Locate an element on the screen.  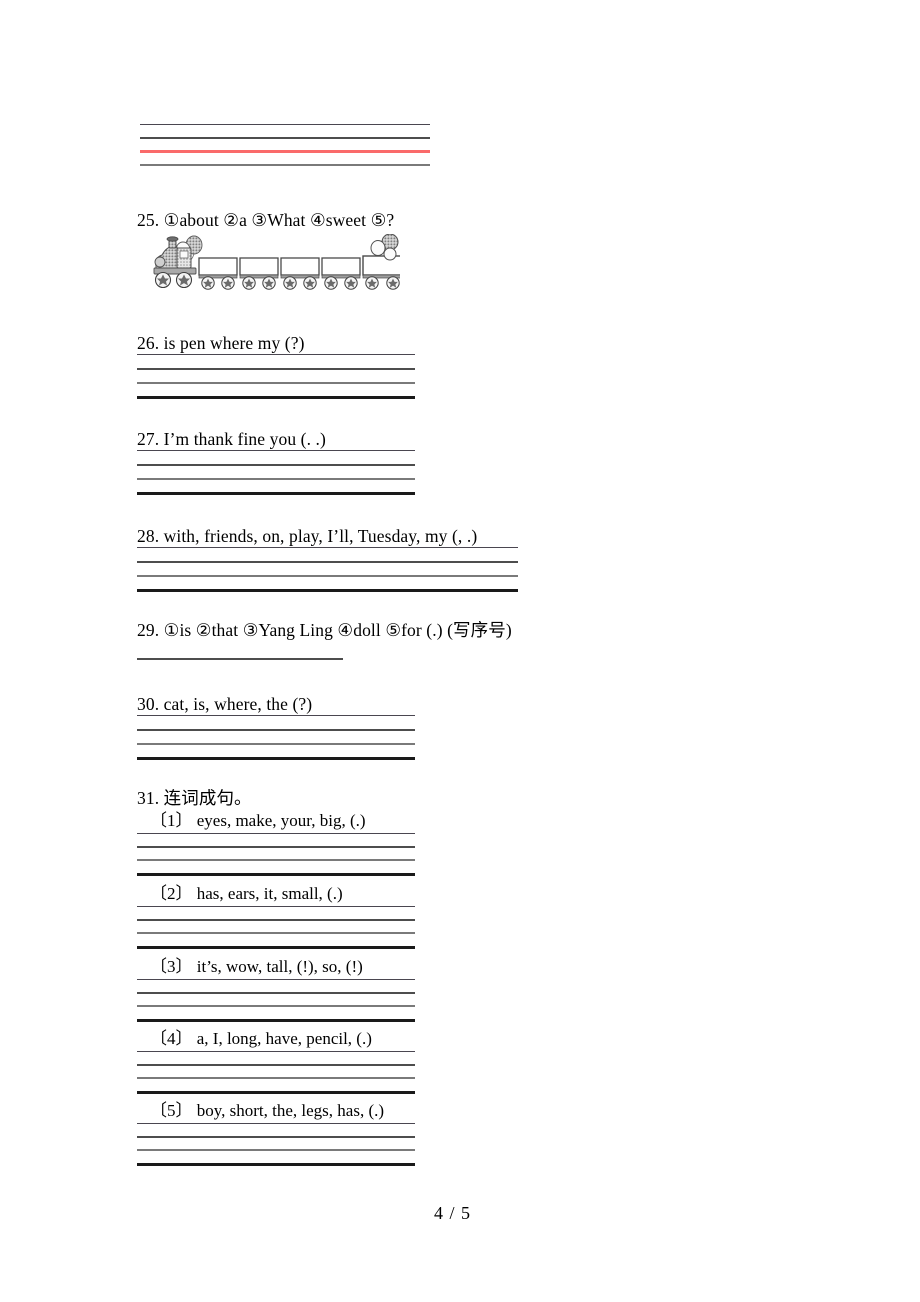
question-30-text: 30. cat, is, where, the (?) is located at coordinates (225, 704).